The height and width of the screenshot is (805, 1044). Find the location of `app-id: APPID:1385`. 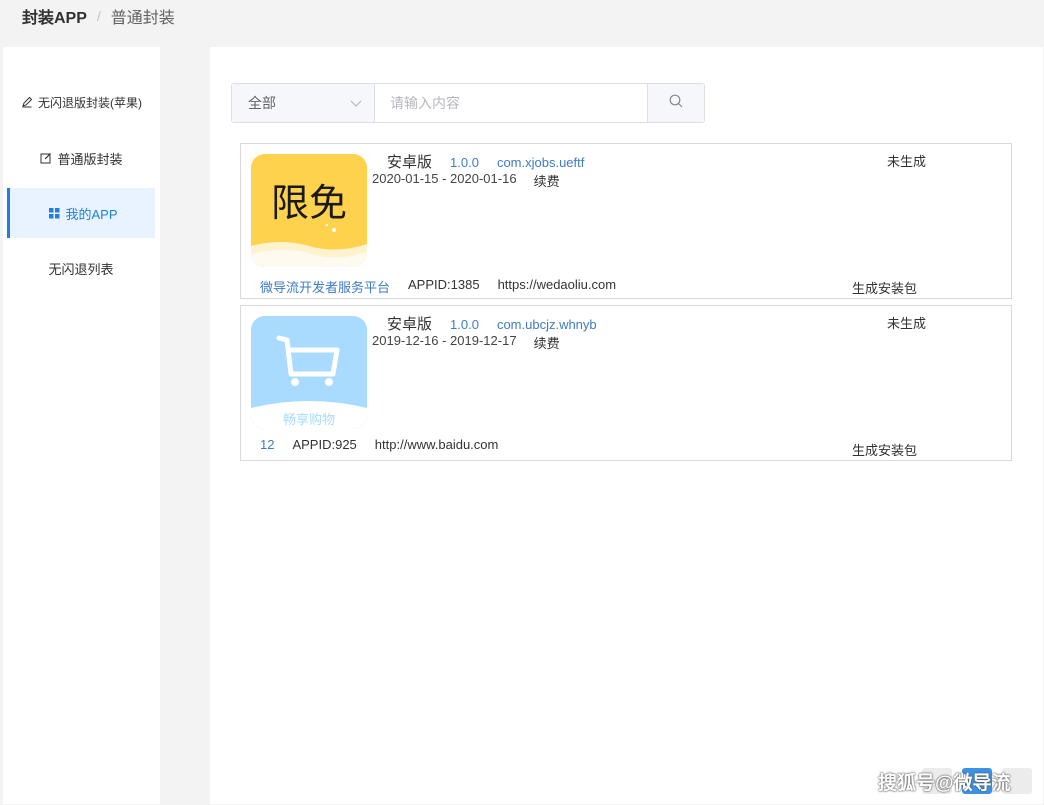

app-id: APPID:1385 is located at coordinates (444, 284).